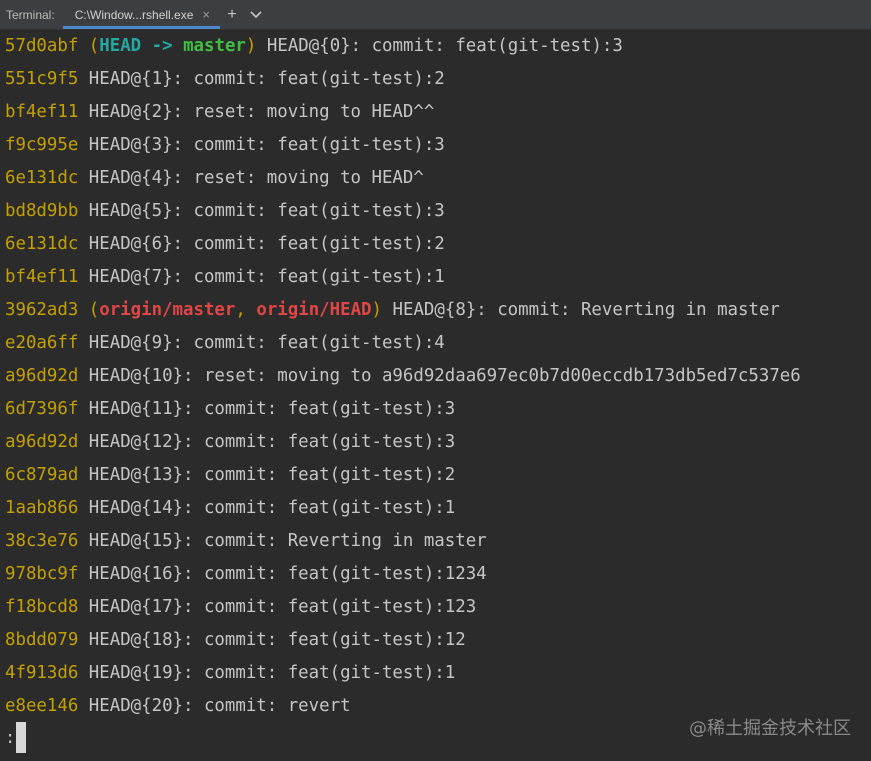 The image size is (871, 761). I want to click on reflog-selector: HEAD@{6}, so click(130, 244).